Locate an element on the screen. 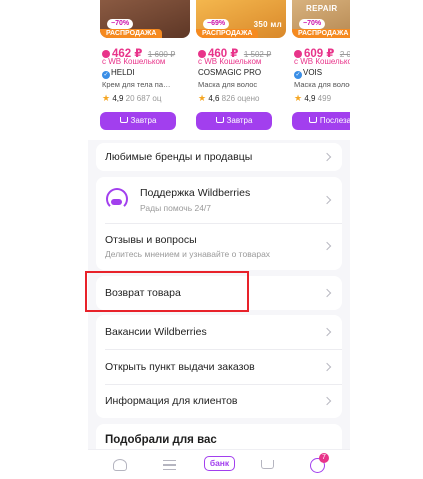  delivery-label: Послеза is located at coordinates (334, 120).